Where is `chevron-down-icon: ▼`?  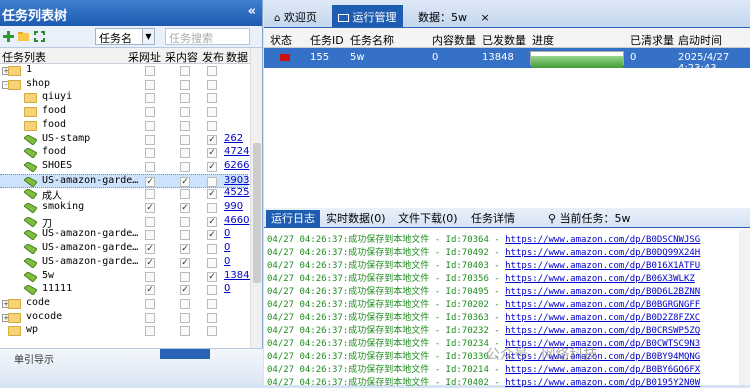
chevron-down-icon: ▼ is located at coordinates (148, 36).